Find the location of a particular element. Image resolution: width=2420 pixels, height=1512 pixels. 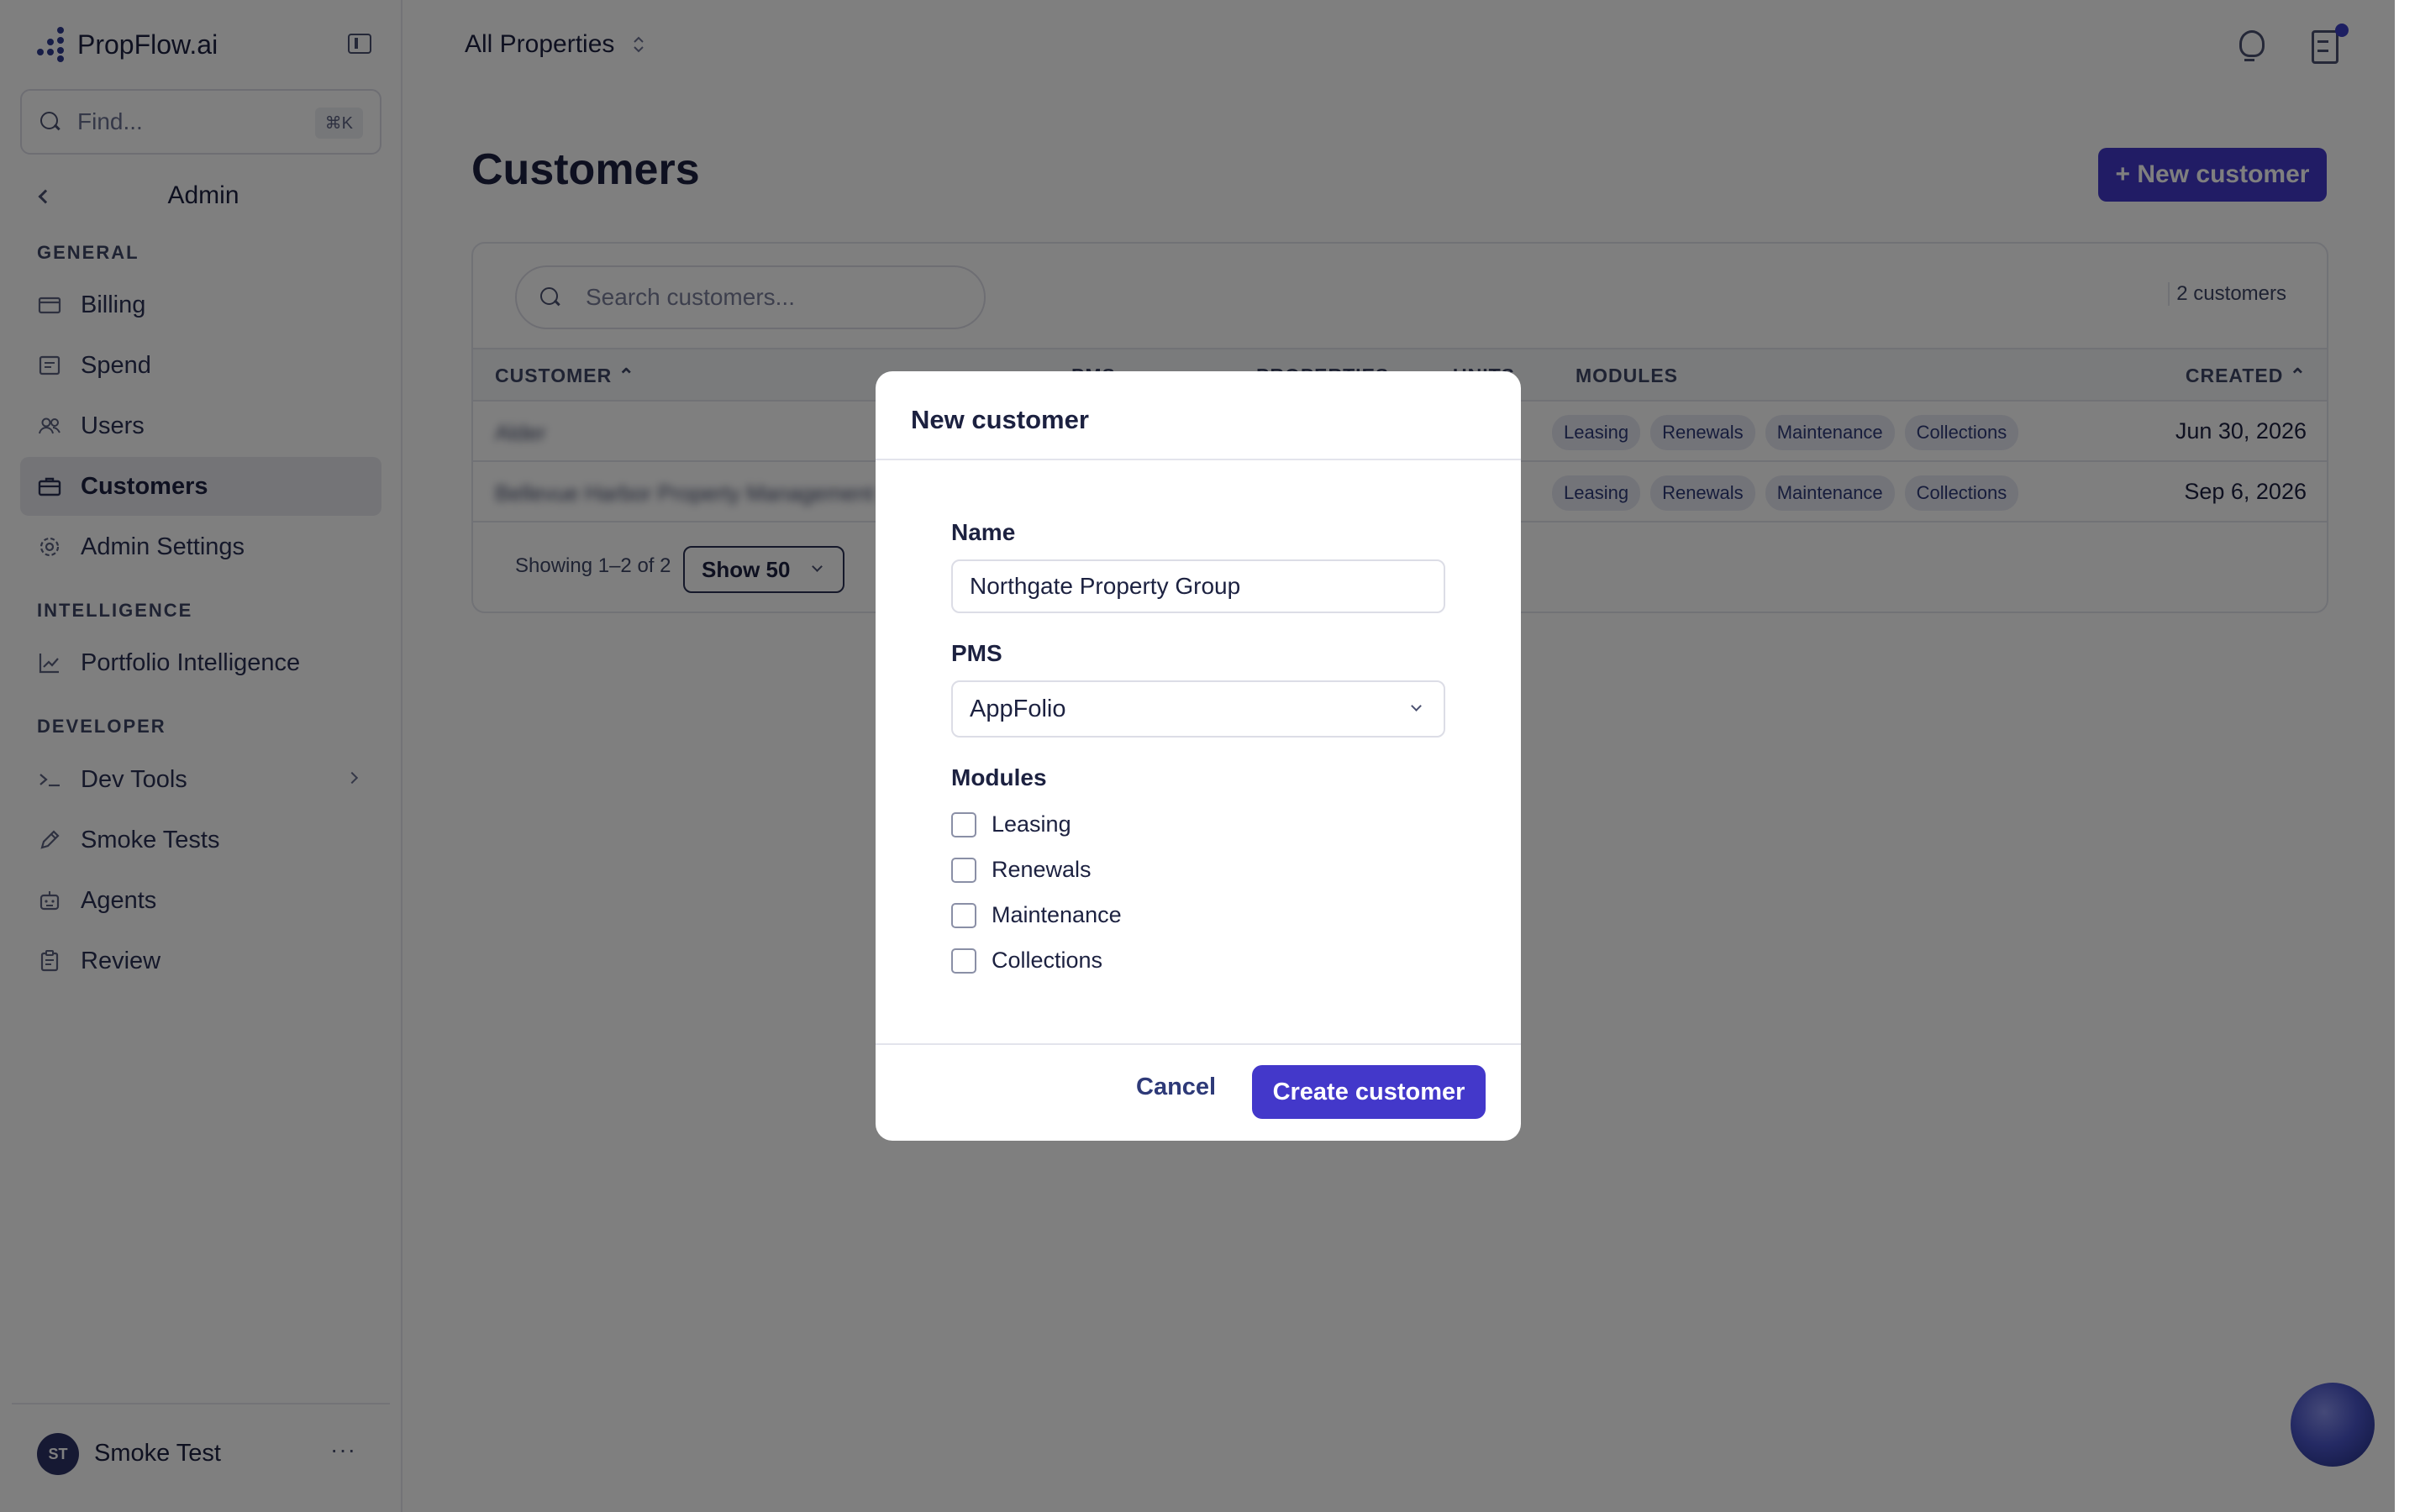

module-checkbox-renewals: Renewals is located at coordinates (1022, 870).